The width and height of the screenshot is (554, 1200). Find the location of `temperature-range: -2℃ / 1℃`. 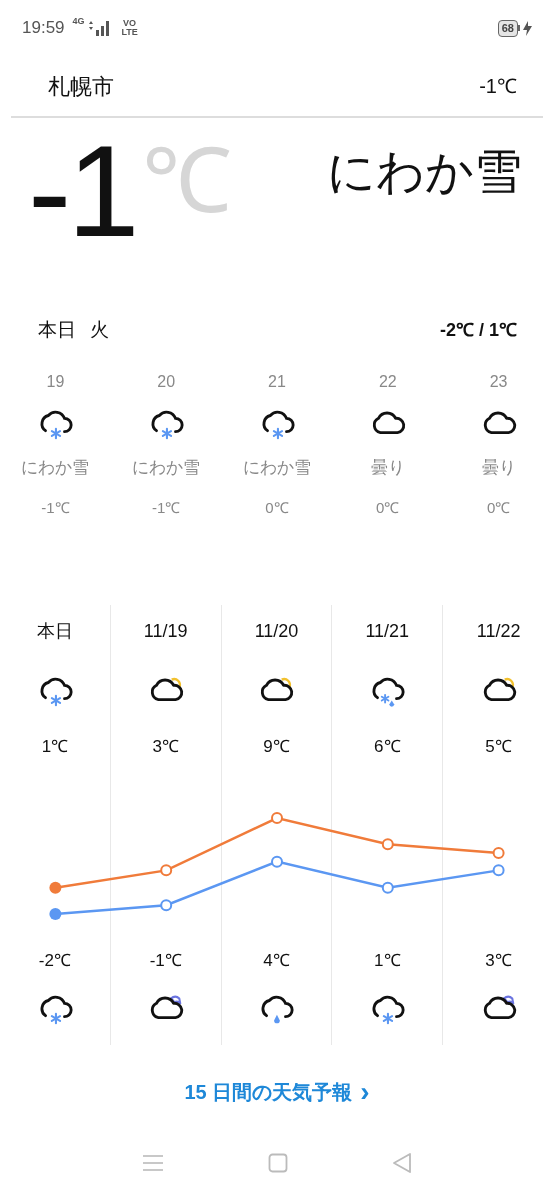

temperature-range: -2℃ / 1℃ is located at coordinates (478, 330).